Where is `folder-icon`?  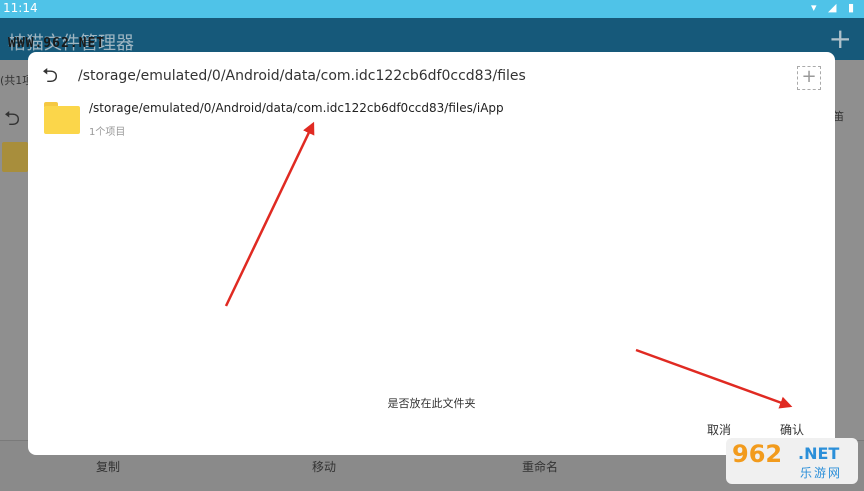
folder-icon is located at coordinates (62, 118).